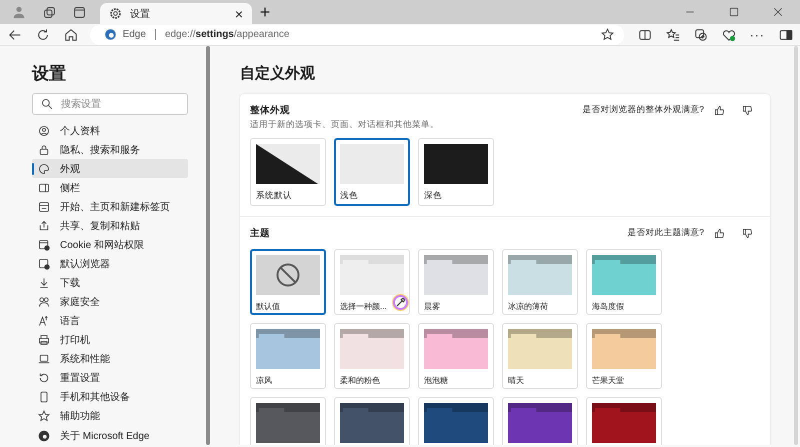 The image size is (800, 447). Describe the element at coordinates (110, 340) in the screenshot. I see `sidebar-item: 打印机` at that location.